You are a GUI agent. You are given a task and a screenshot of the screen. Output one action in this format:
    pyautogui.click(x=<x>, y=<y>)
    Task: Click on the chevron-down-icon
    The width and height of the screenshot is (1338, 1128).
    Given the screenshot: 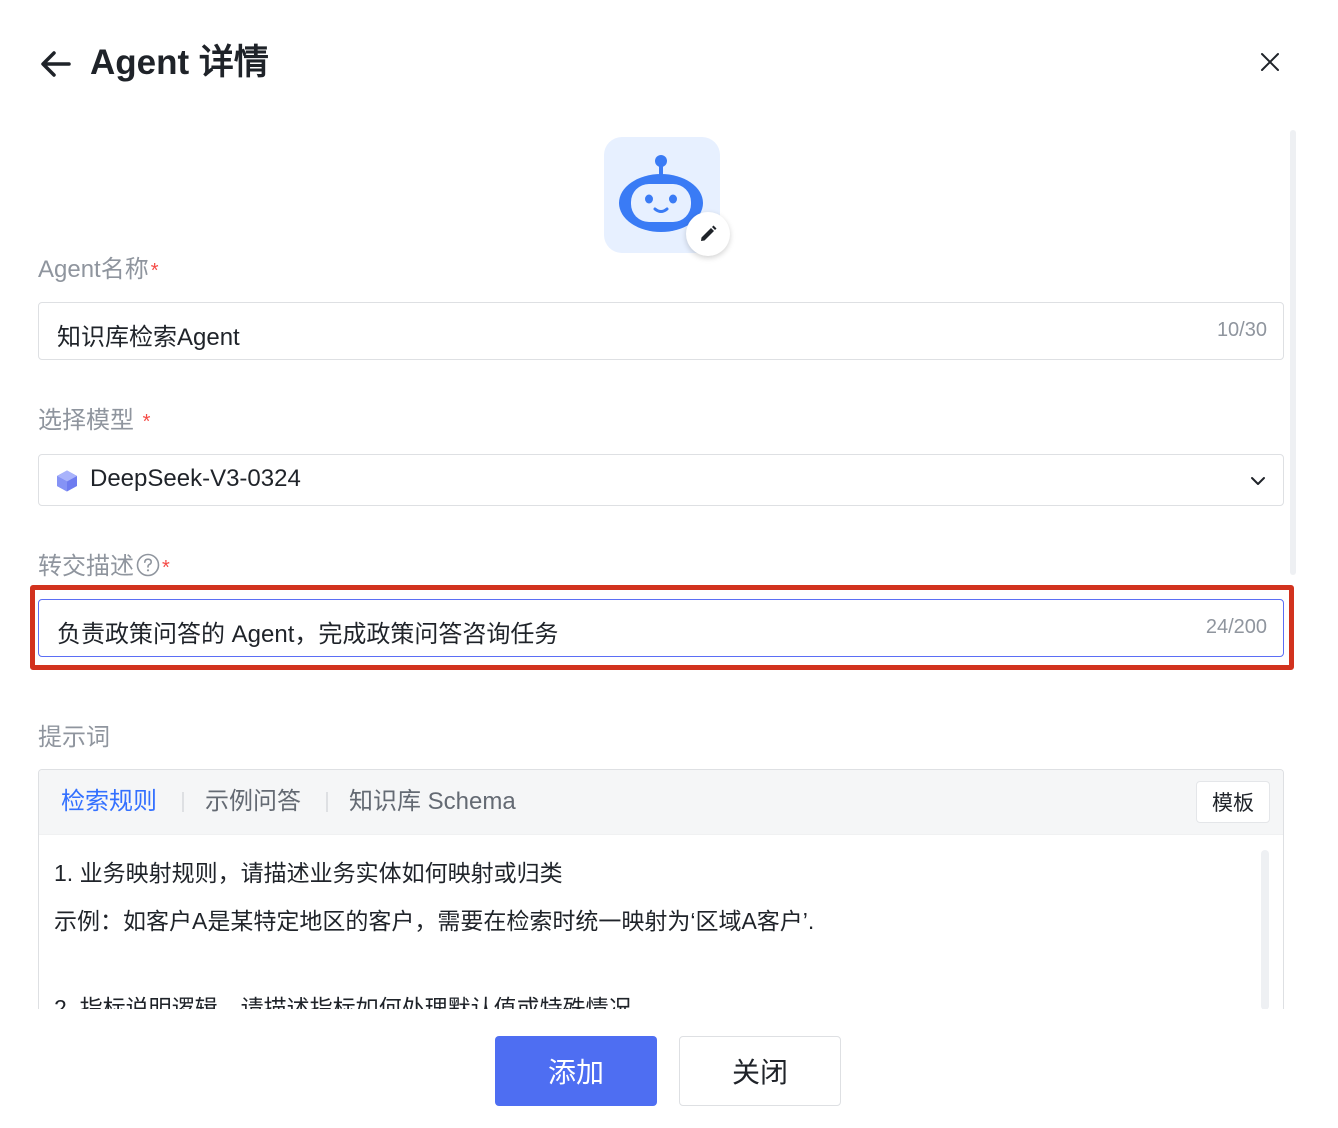 What is the action you would take?
    pyautogui.click(x=1258, y=483)
    